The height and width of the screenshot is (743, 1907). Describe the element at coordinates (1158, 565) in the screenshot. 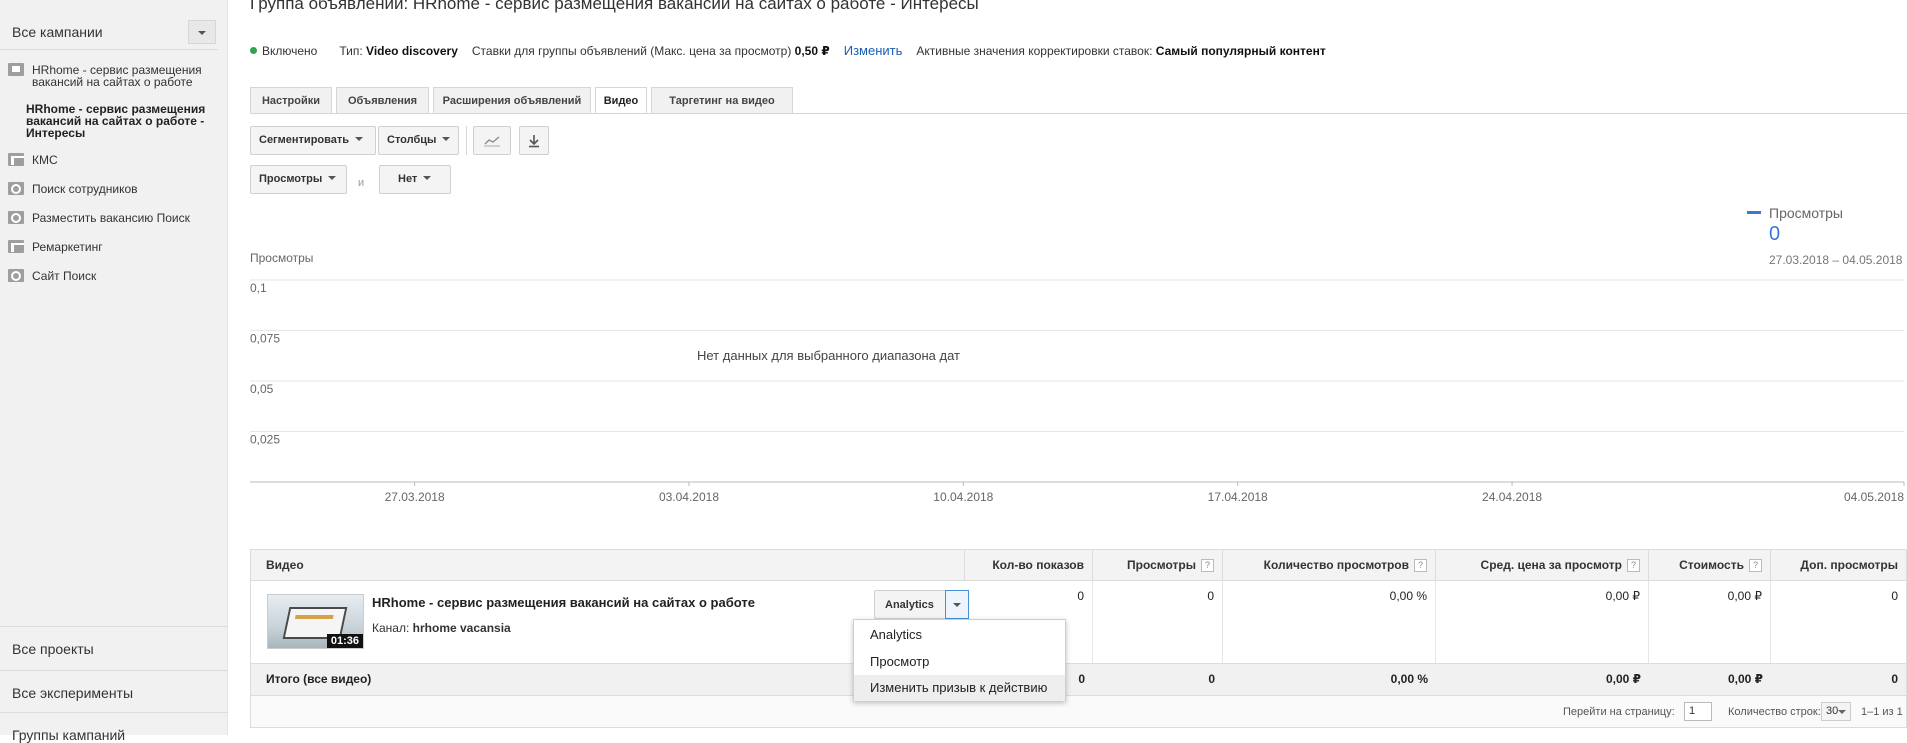

I see `col-header-views: Просмотры?` at that location.